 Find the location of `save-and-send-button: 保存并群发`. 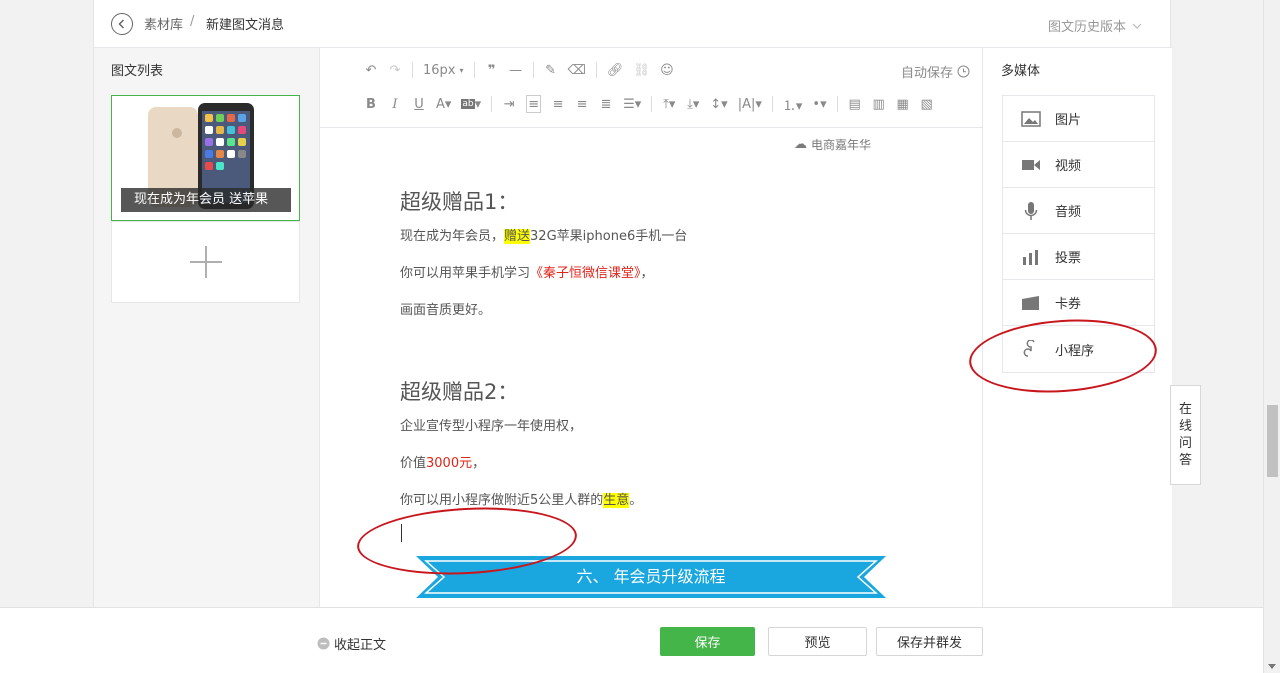

save-and-send-button: 保存并群发 is located at coordinates (929, 641).